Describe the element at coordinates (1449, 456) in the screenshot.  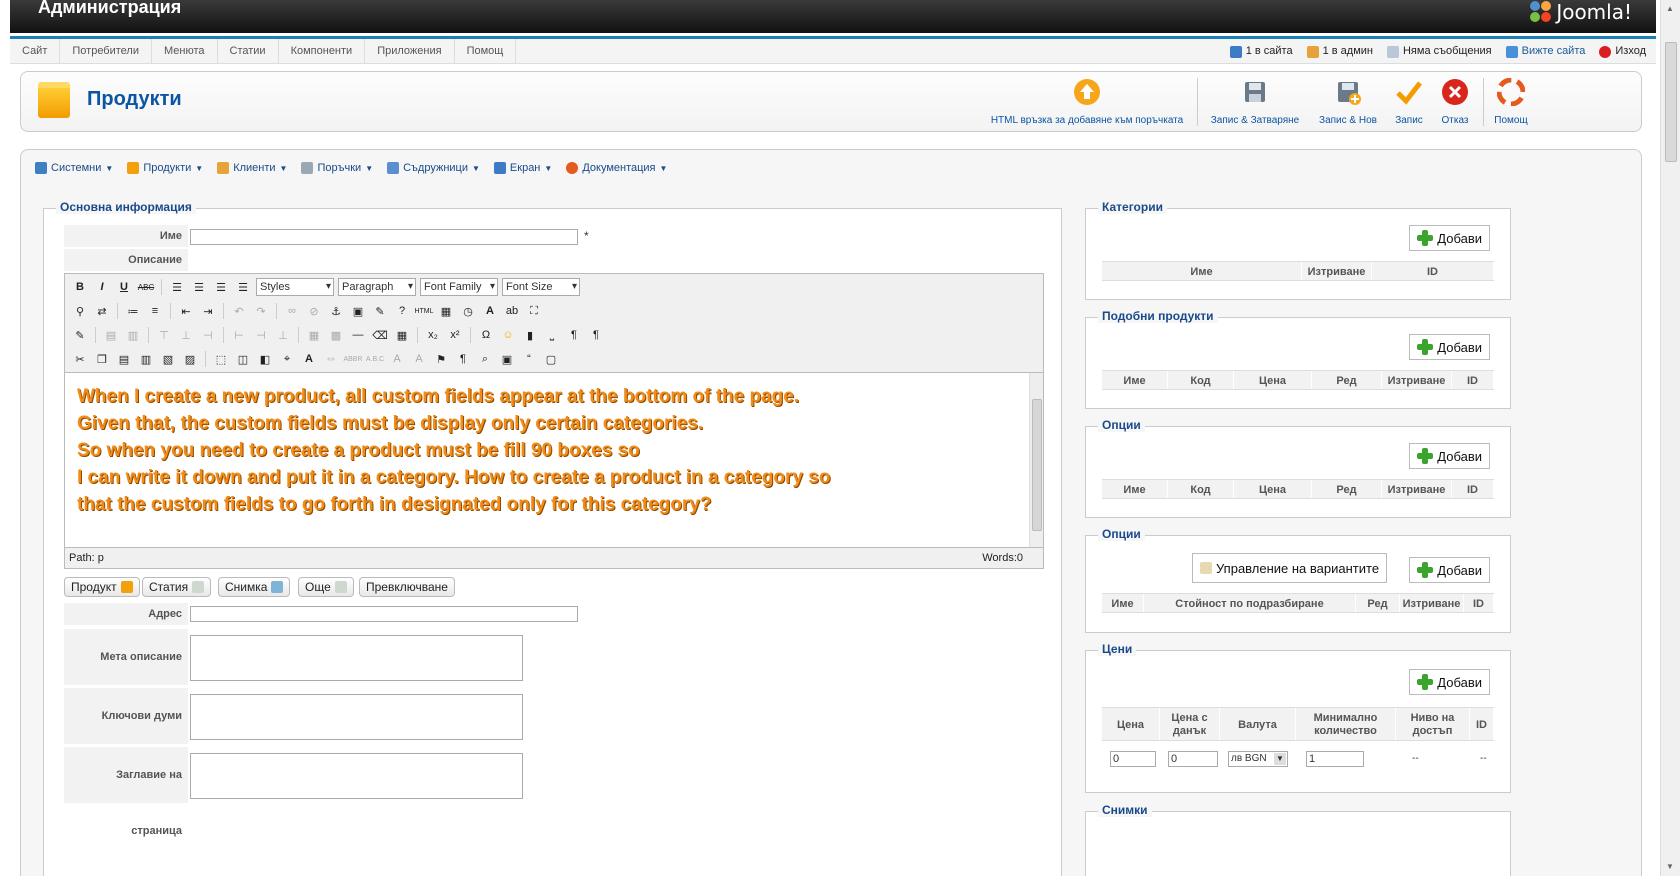
I see `add-option-button: Добави` at that location.